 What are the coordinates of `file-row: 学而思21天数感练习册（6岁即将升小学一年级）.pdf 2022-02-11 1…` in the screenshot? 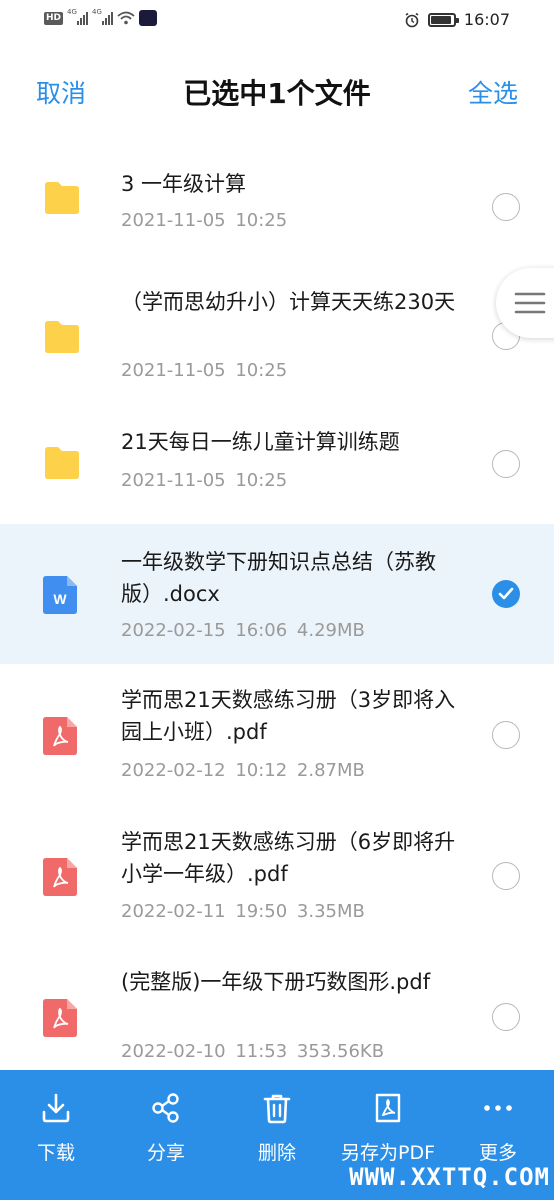 It's located at (277, 876).